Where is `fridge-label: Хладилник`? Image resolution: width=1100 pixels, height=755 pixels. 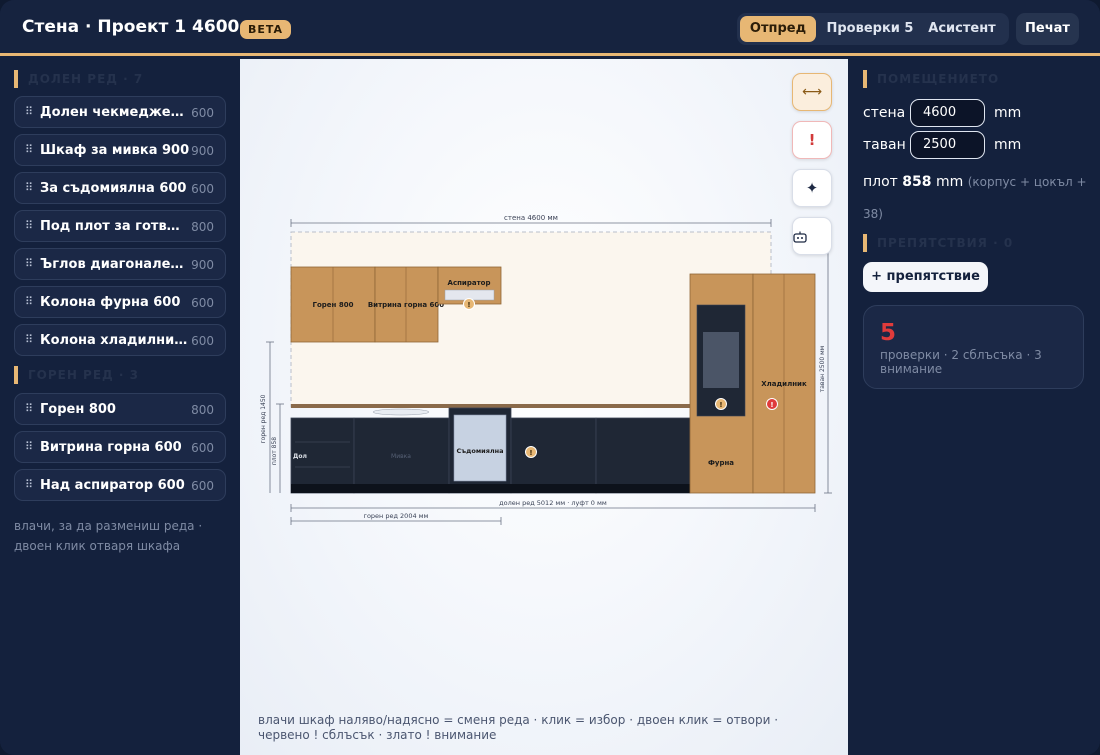
fridge-label: Хладилник is located at coordinates (784, 384).